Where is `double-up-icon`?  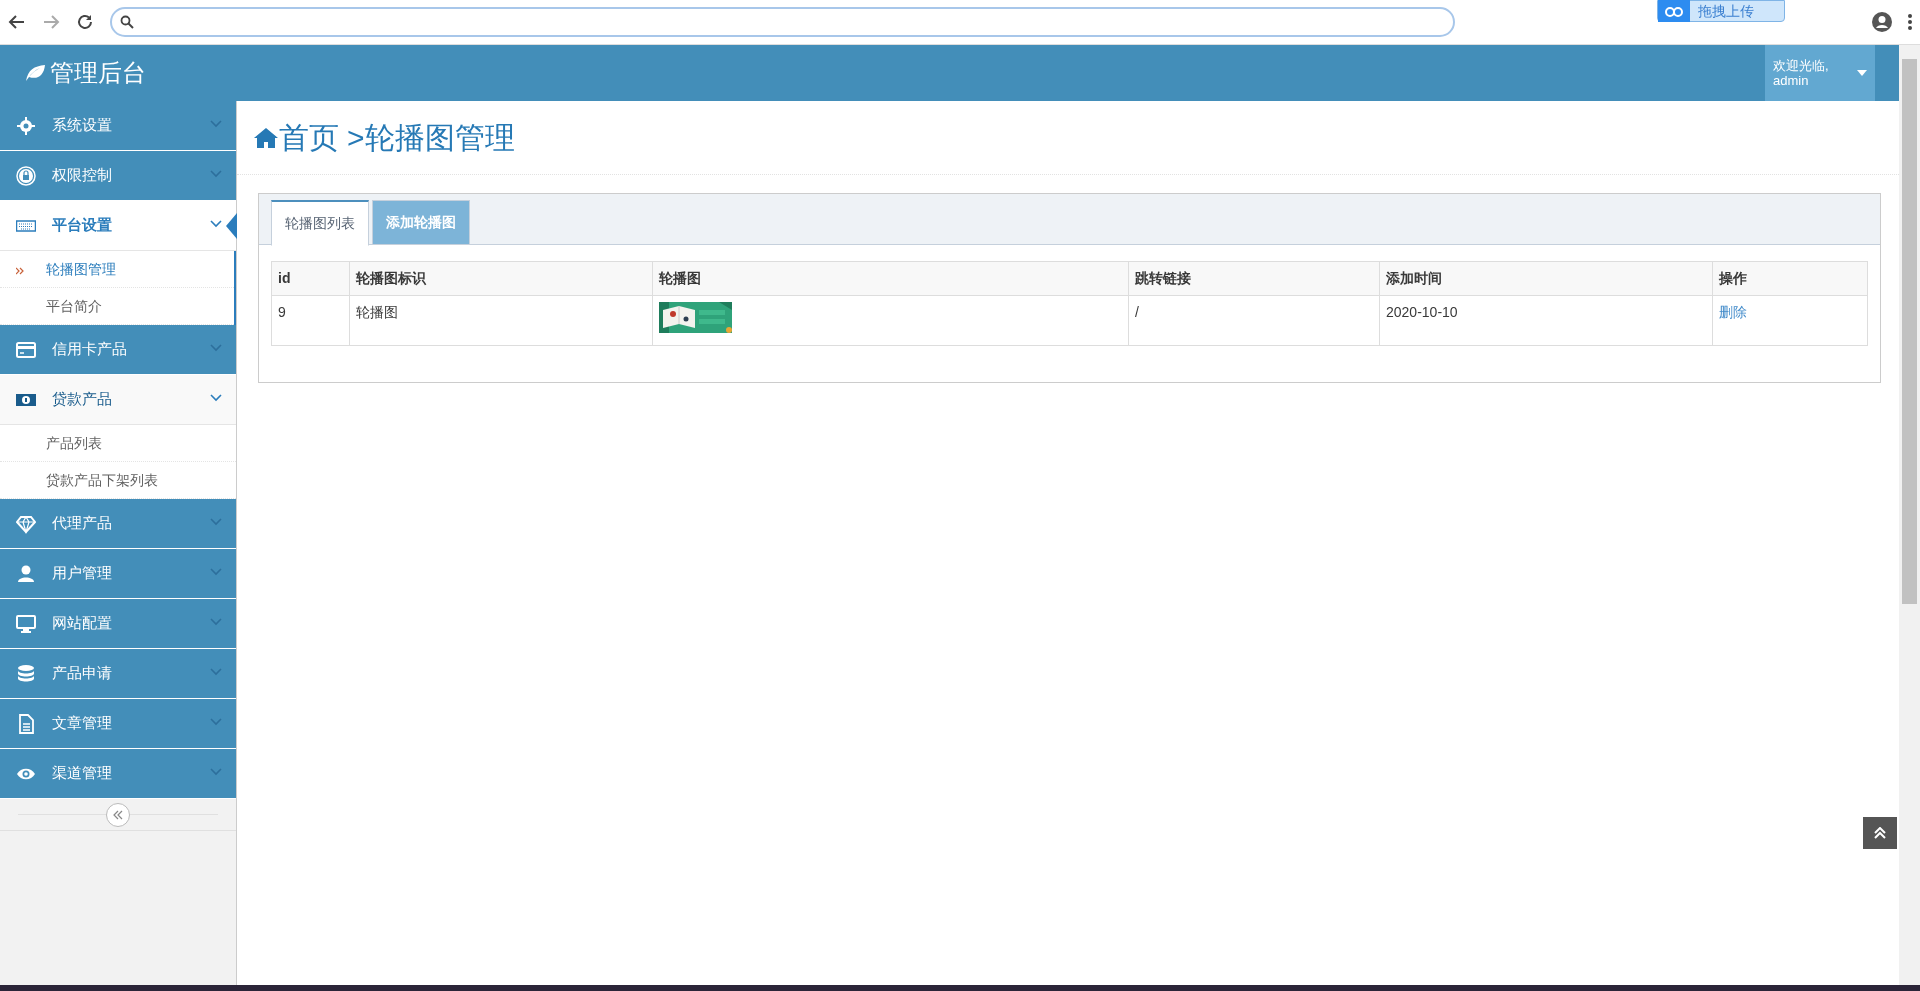
double-up-icon is located at coordinates (1880, 833).